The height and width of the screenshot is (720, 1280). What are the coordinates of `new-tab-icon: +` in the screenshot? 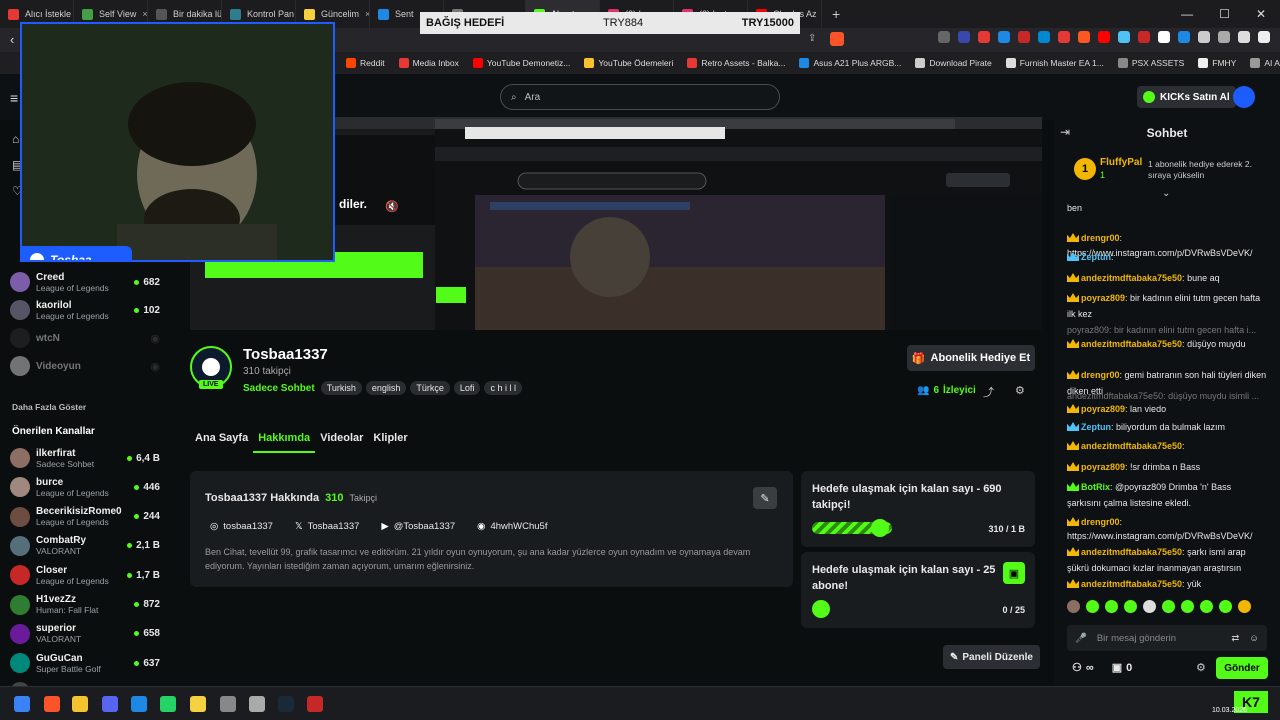 It's located at (836, 14).